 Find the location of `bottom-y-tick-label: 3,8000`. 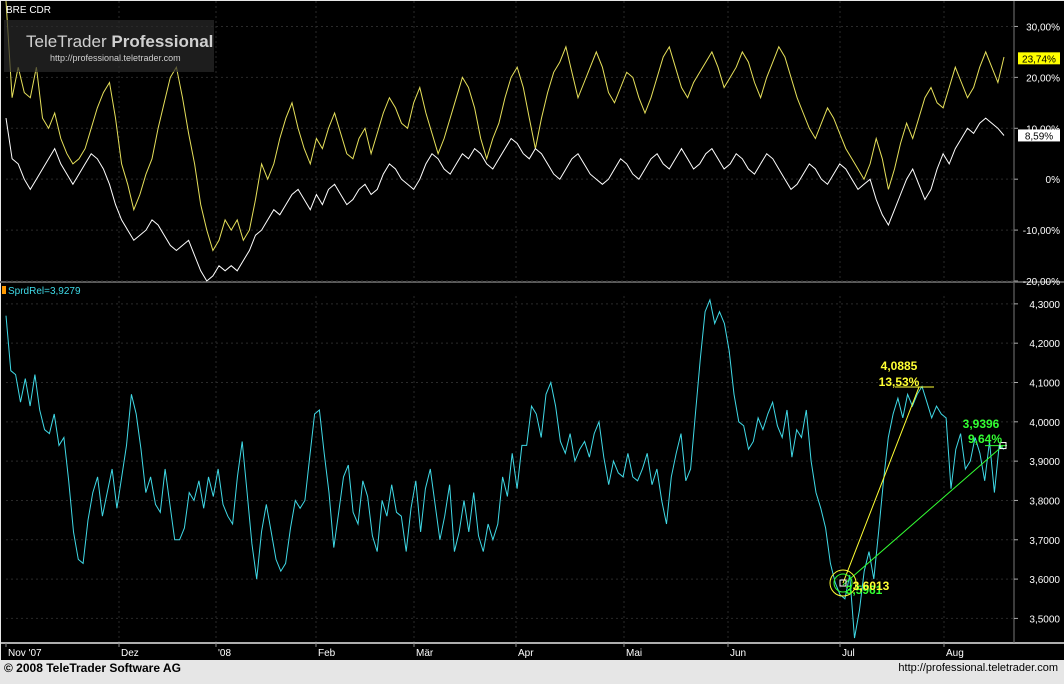

bottom-y-tick-label: 3,8000 is located at coordinates (1044, 501).